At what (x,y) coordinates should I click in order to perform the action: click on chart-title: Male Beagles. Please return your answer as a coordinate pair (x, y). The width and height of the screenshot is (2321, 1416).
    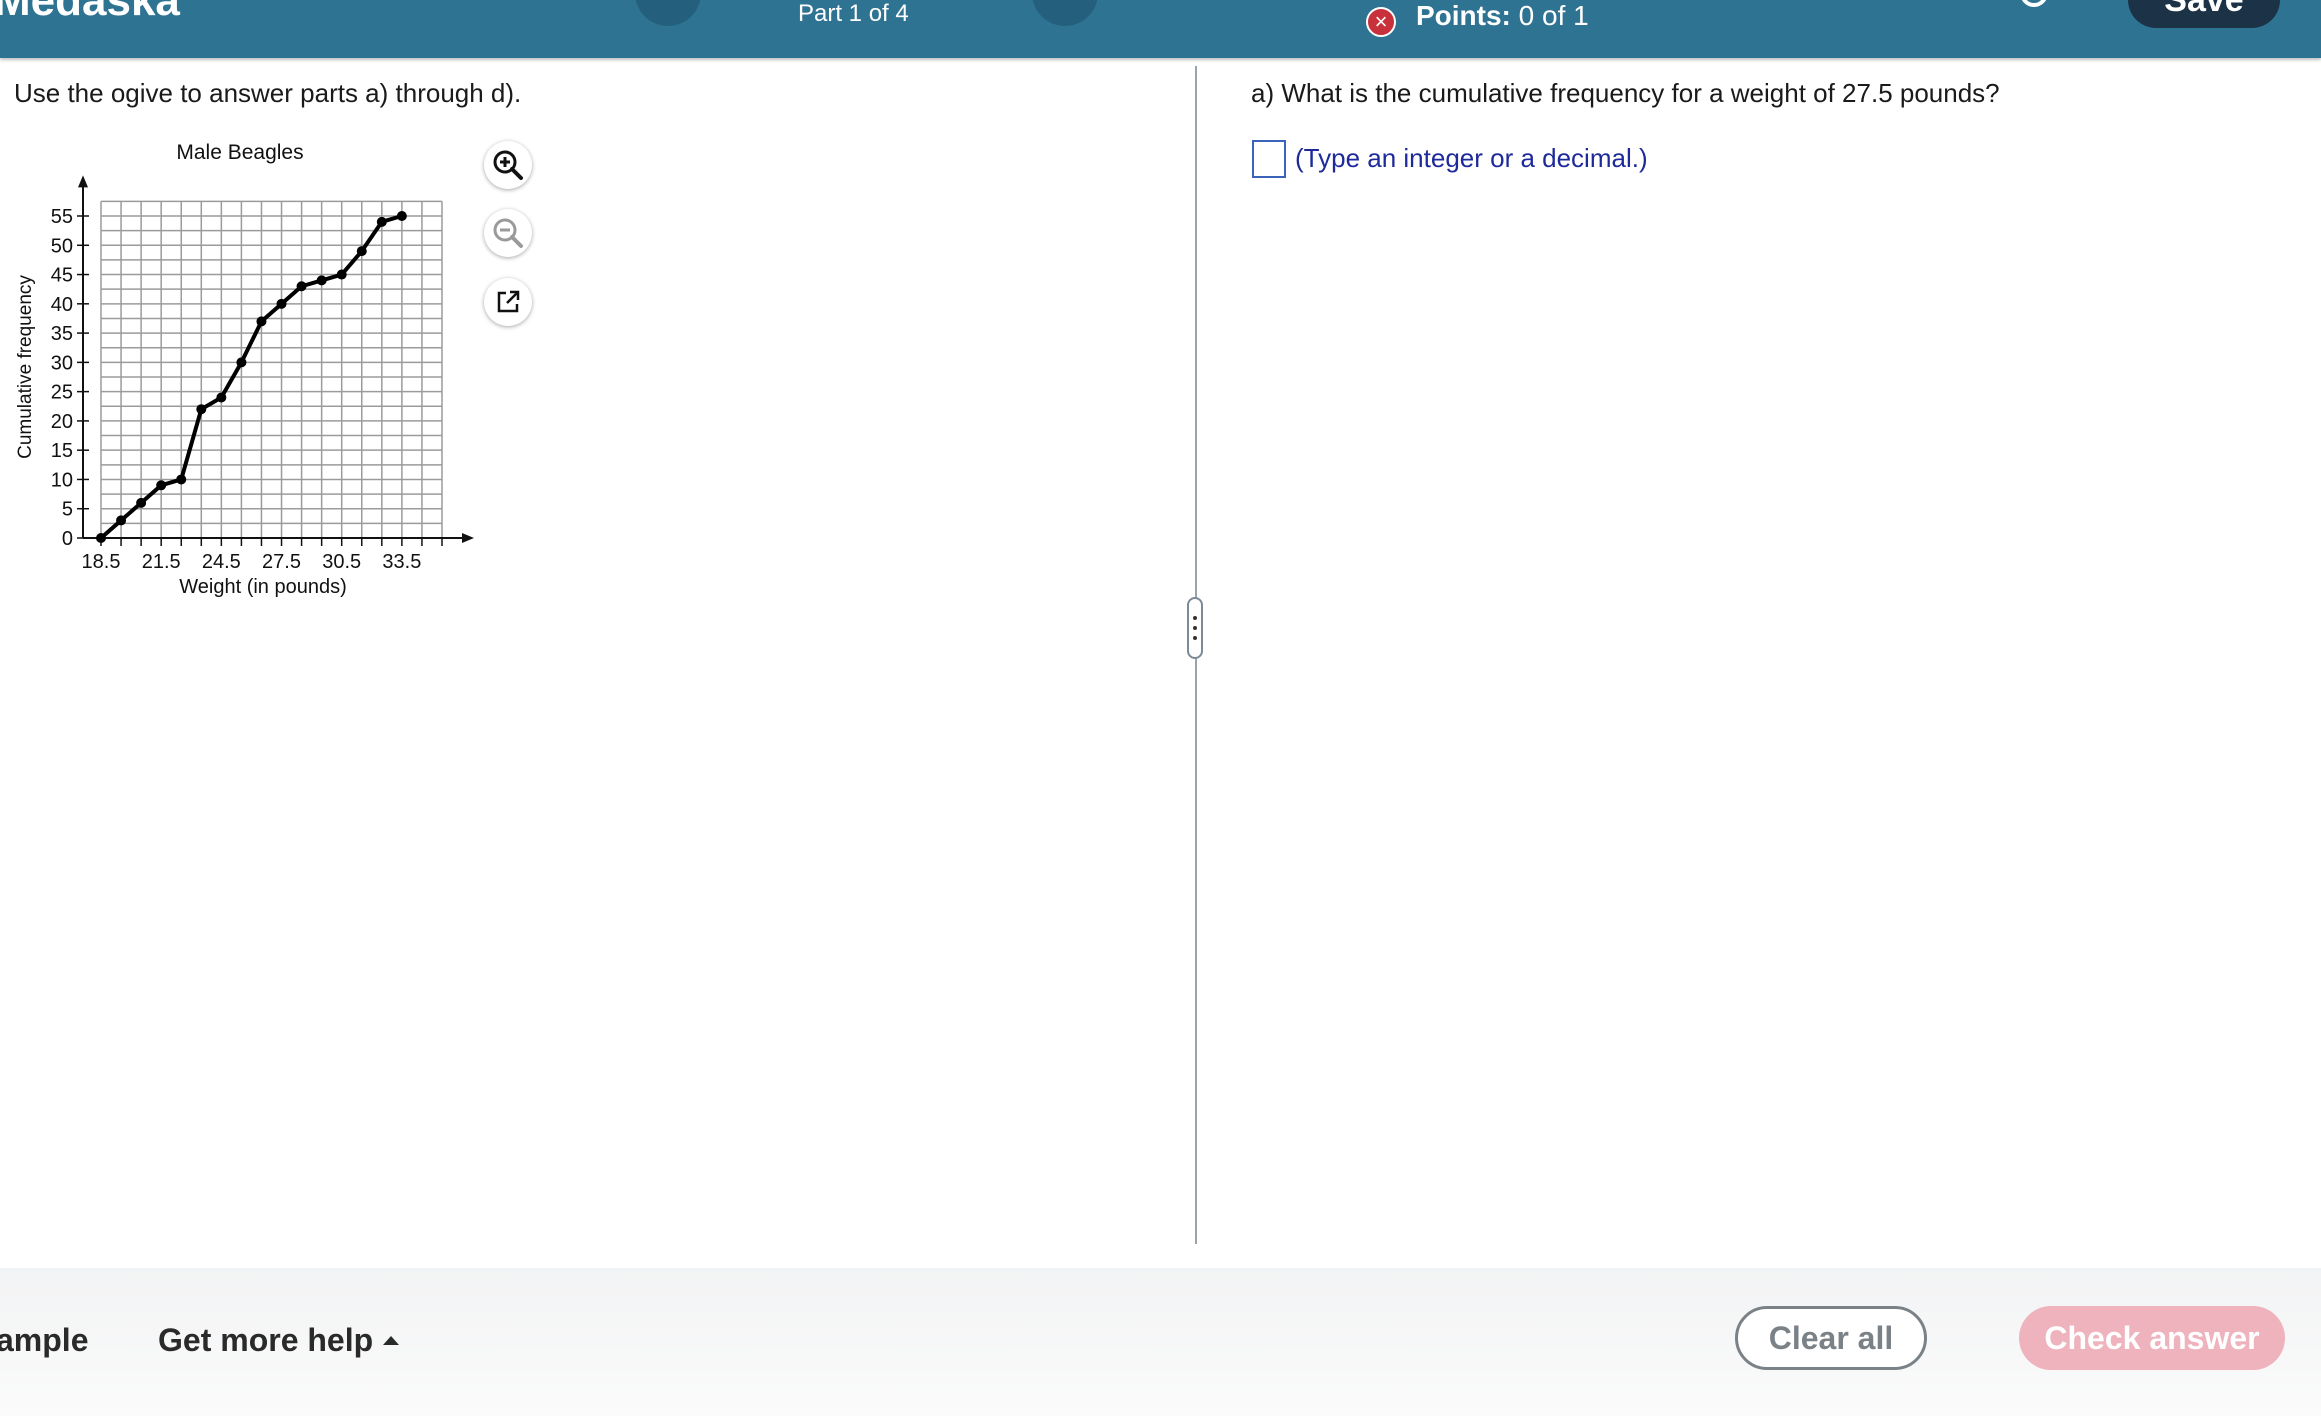
    Looking at the image, I should click on (239, 152).